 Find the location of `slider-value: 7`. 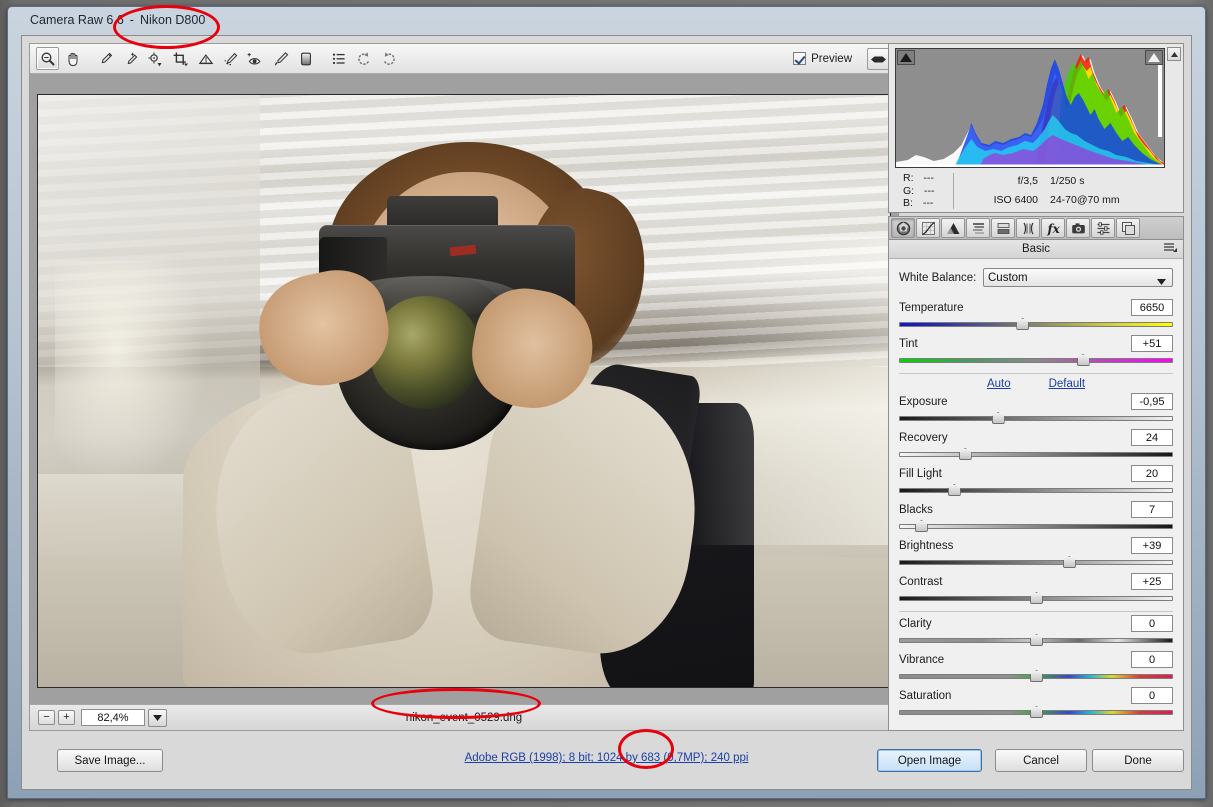

slider-value: 7 is located at coordinates (1152, 509).